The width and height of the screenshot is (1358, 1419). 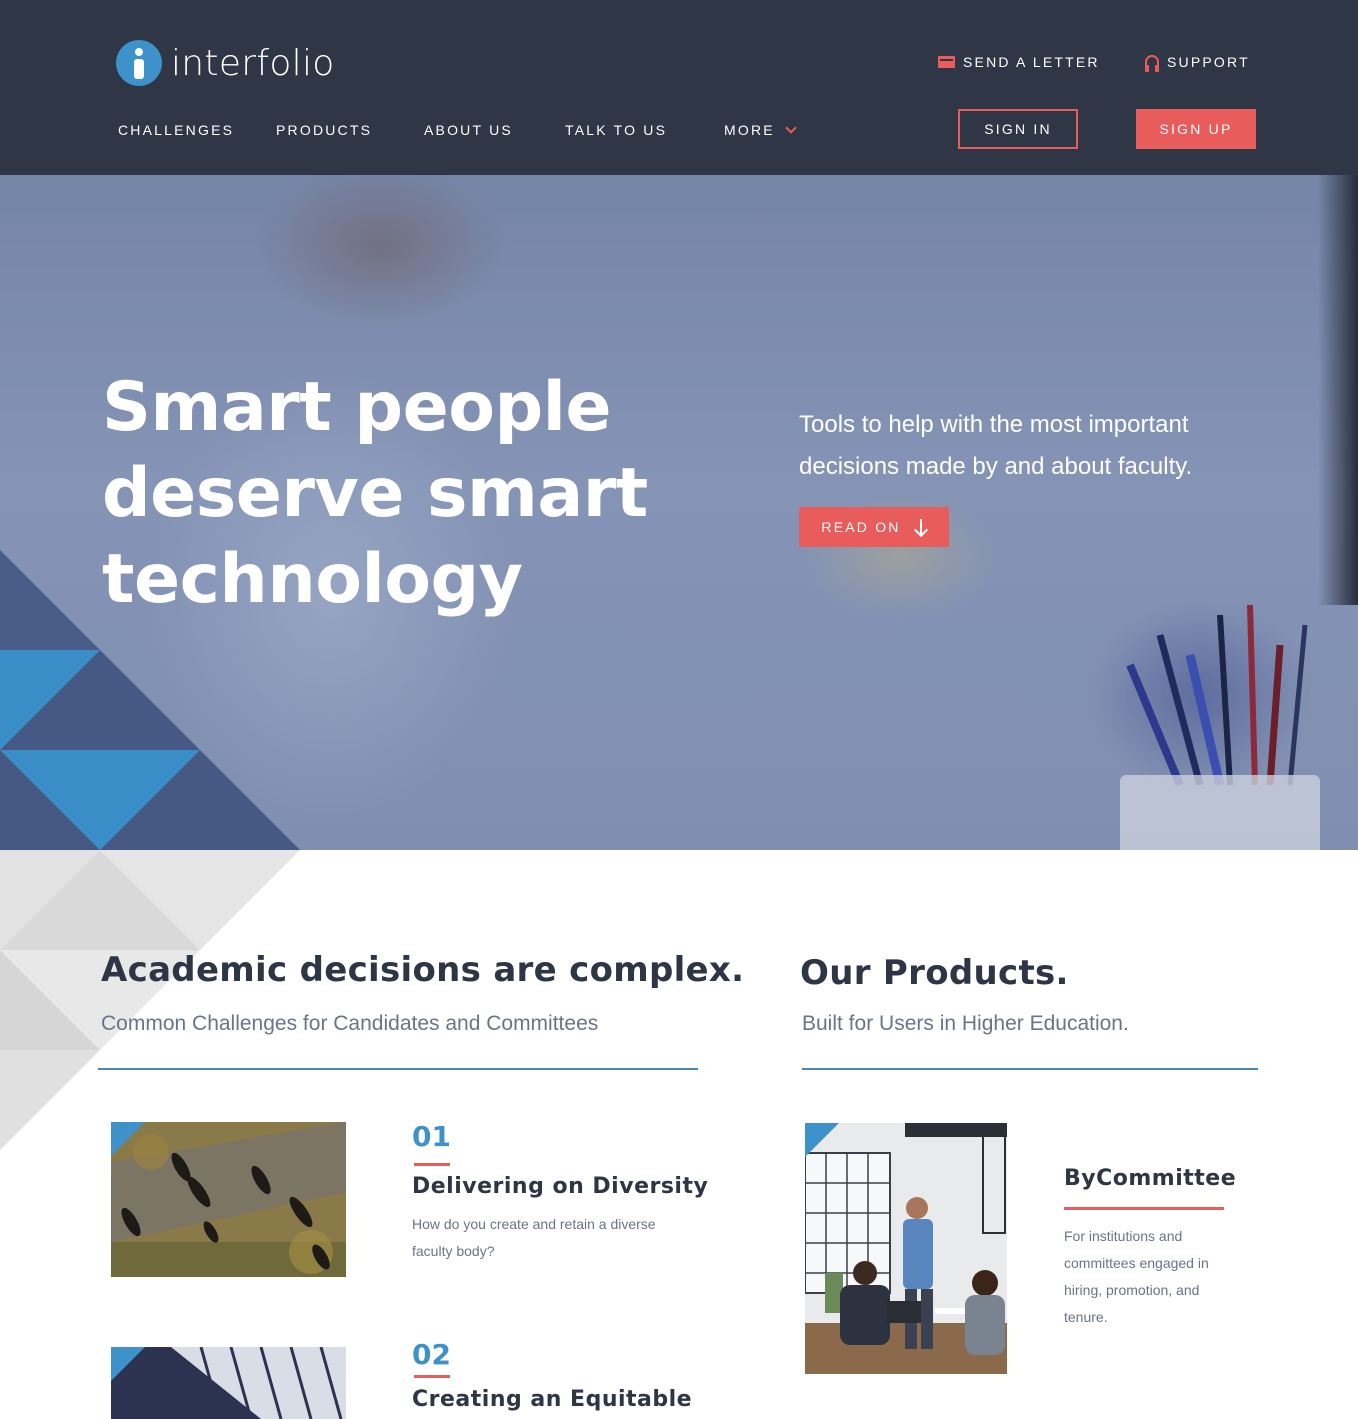 What do you see at coordinates (1338, 390) in the screenshot?
I see `hero-monitor-edge` at bounding box center [1338, 390].